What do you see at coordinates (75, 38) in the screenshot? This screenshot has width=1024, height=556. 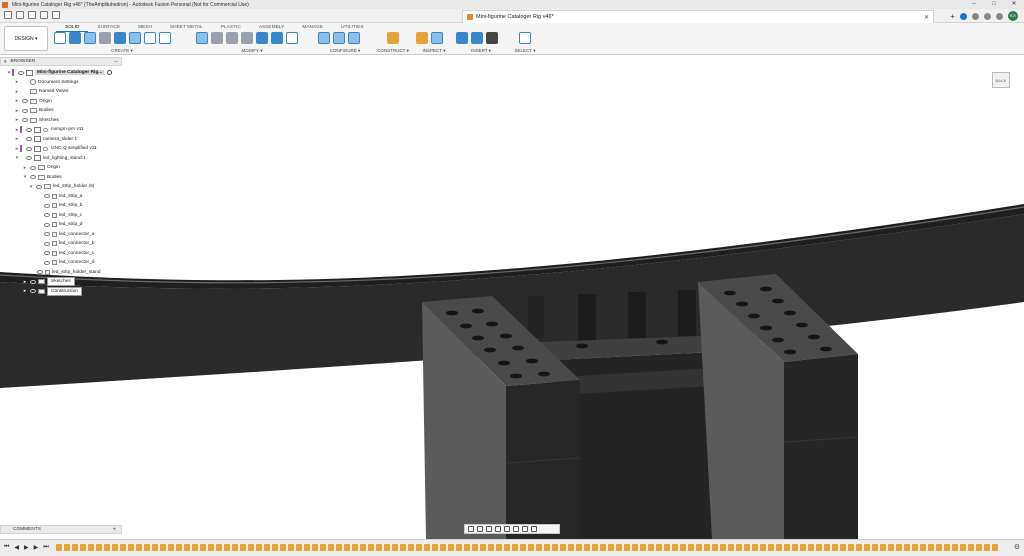 I see `extrude-icon` at bounding box center [75, 38].